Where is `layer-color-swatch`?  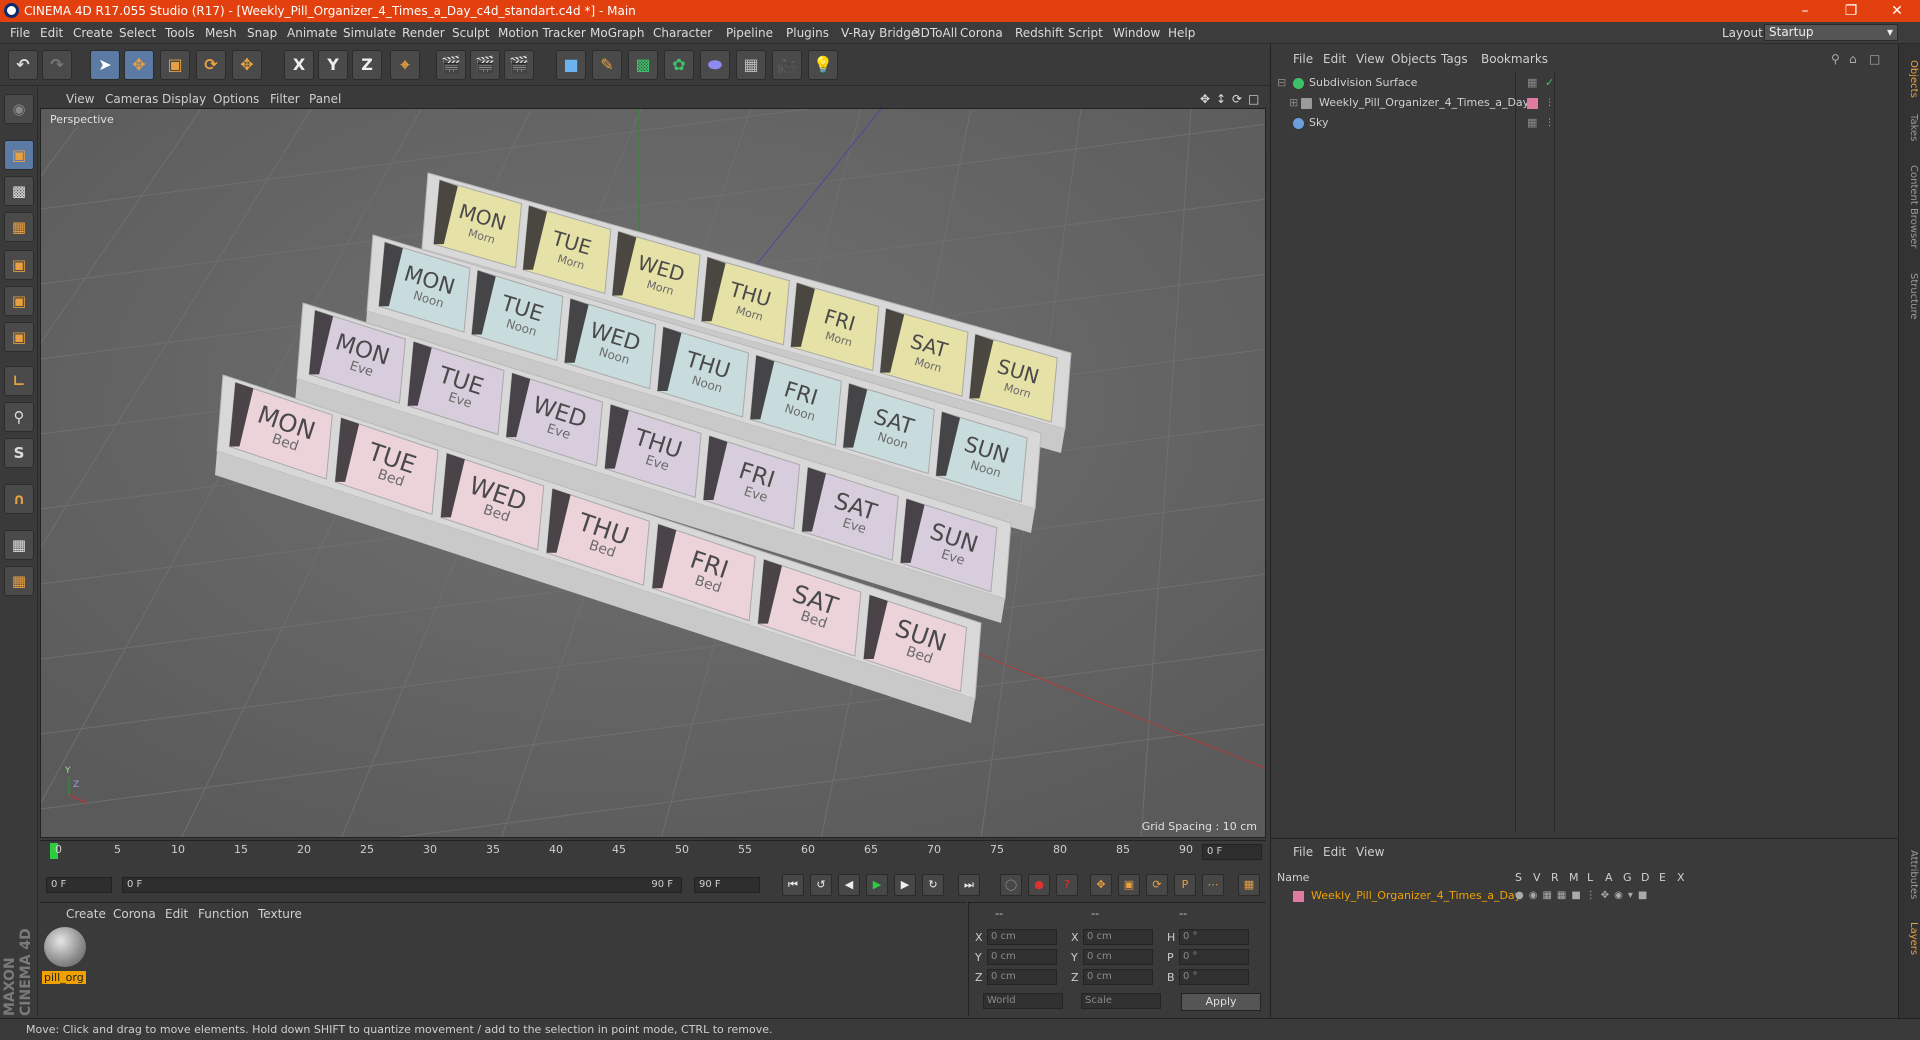 layer-color-swatch is located at coordinates (1298, 896).